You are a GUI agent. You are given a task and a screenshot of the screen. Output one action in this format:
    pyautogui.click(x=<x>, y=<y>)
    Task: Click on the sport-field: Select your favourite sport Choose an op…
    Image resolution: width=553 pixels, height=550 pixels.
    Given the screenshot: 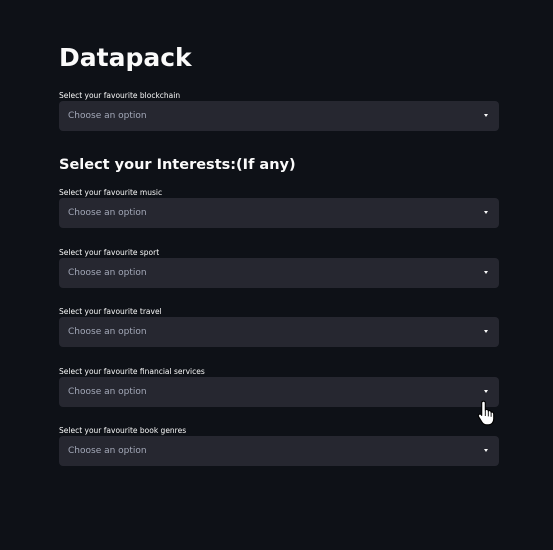 What is the action you would take?
    pyautogui.click(x=279, y=267)
    